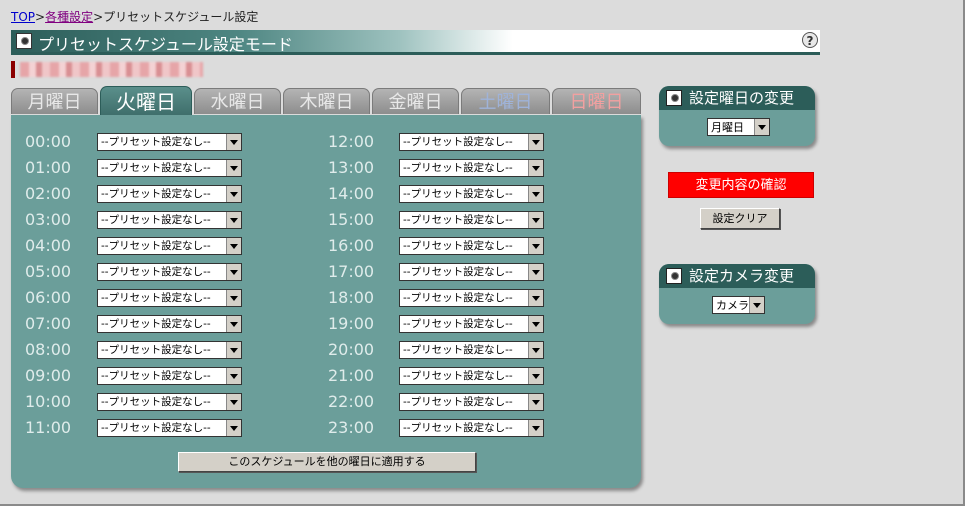  Describe the element at coordinates (327, 462) in the screenshot. I see `apply-to-other-days-button: このスケジュールを他の曜日に適用する` at that location.